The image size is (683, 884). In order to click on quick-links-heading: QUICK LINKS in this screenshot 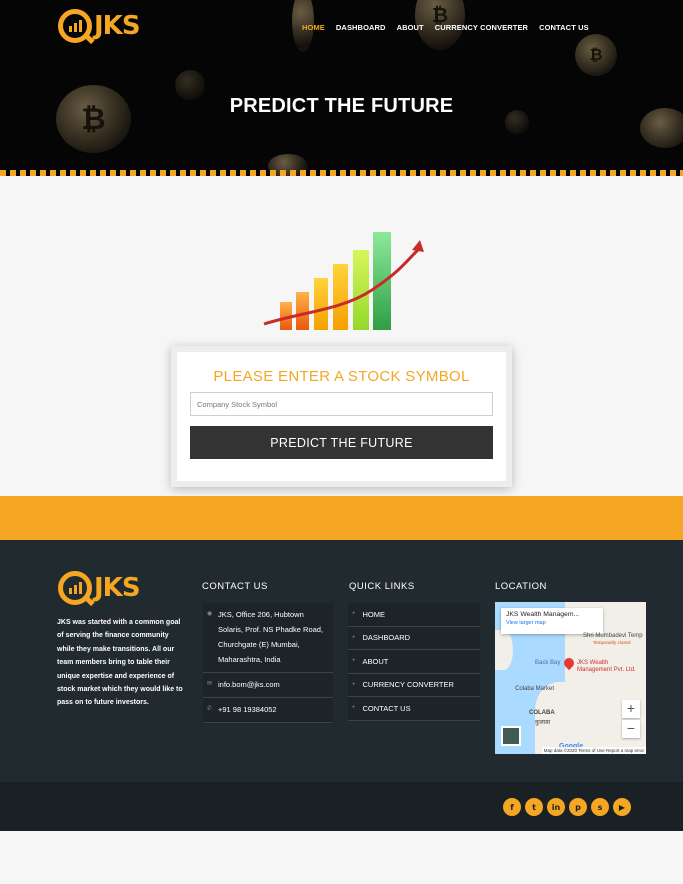, I will do `click(382, 586)`.